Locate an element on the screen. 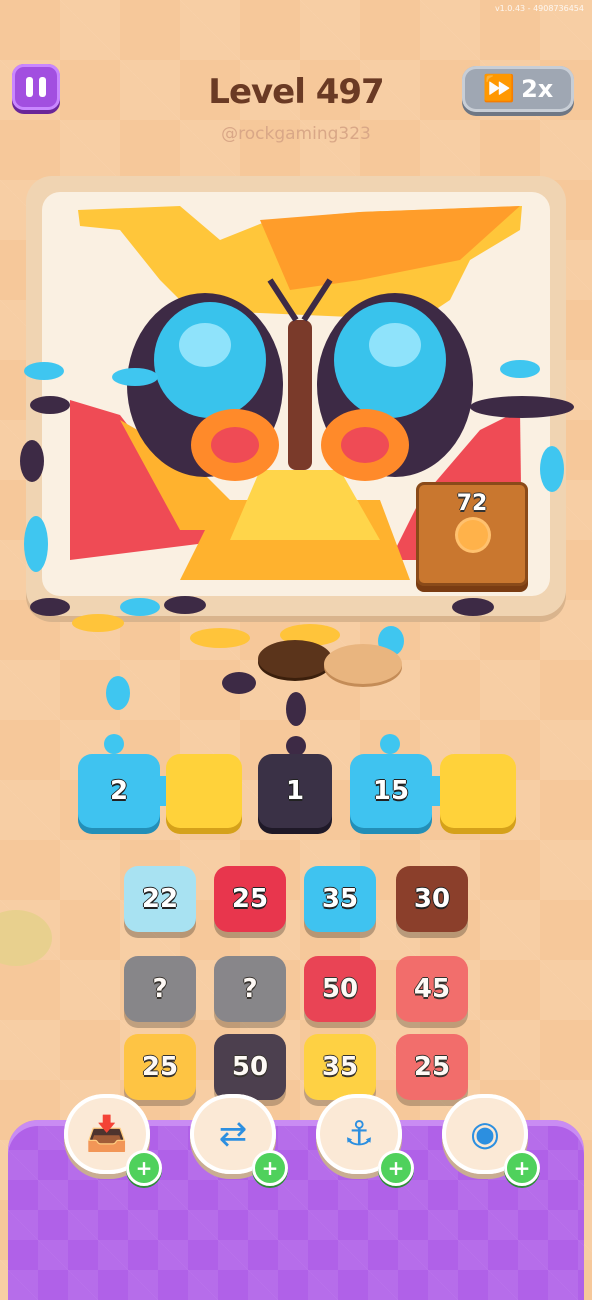 The width and height of the screenshot is (592, 1300). center-yellow is located at coordinates (305, 505).